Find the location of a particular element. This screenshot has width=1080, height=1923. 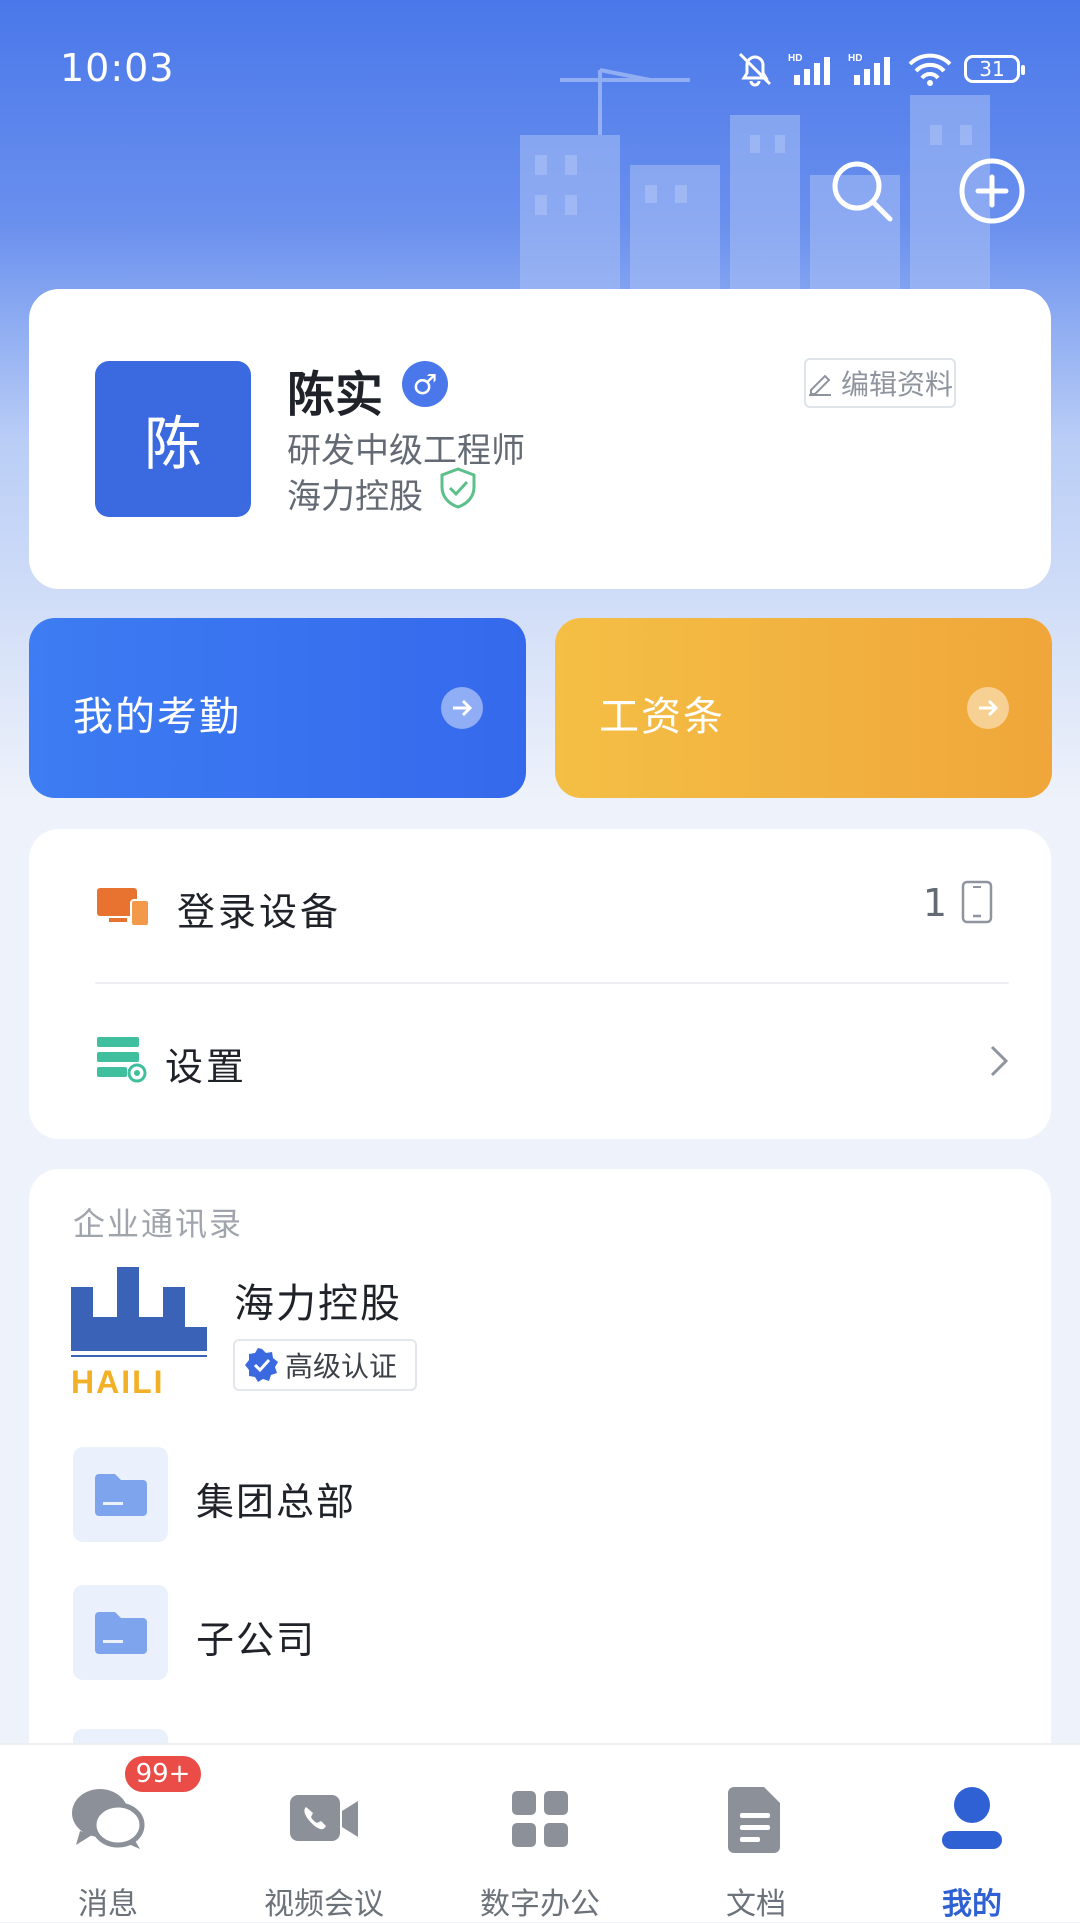

settings-icon is located at coordinates (122, 1060).